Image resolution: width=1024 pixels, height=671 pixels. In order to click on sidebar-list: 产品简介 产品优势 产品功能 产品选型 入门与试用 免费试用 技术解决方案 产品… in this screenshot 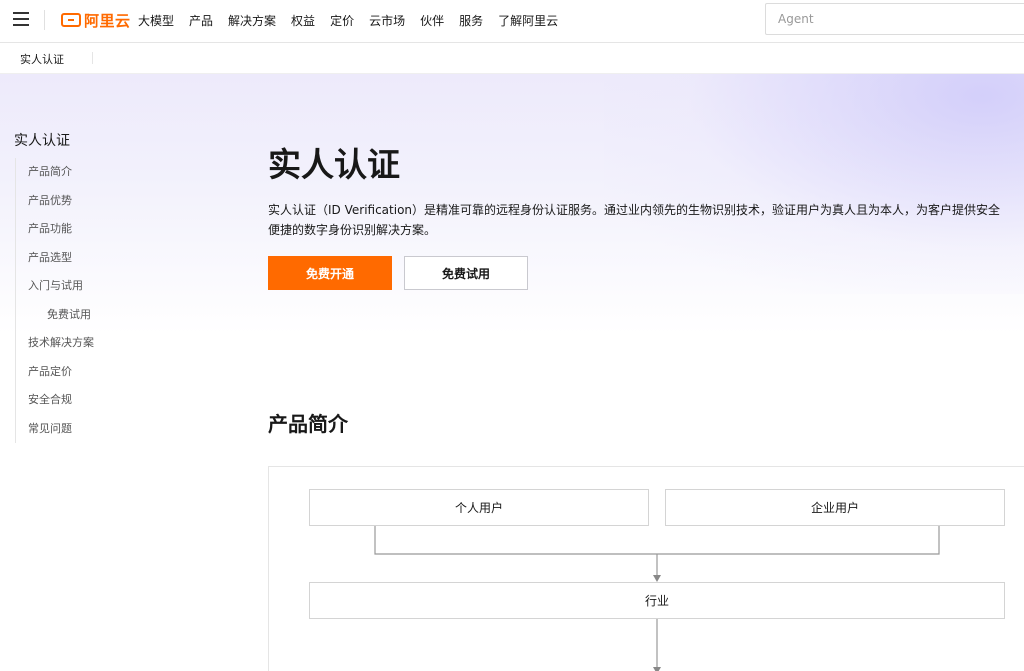, I will do `click(114, 300)`.